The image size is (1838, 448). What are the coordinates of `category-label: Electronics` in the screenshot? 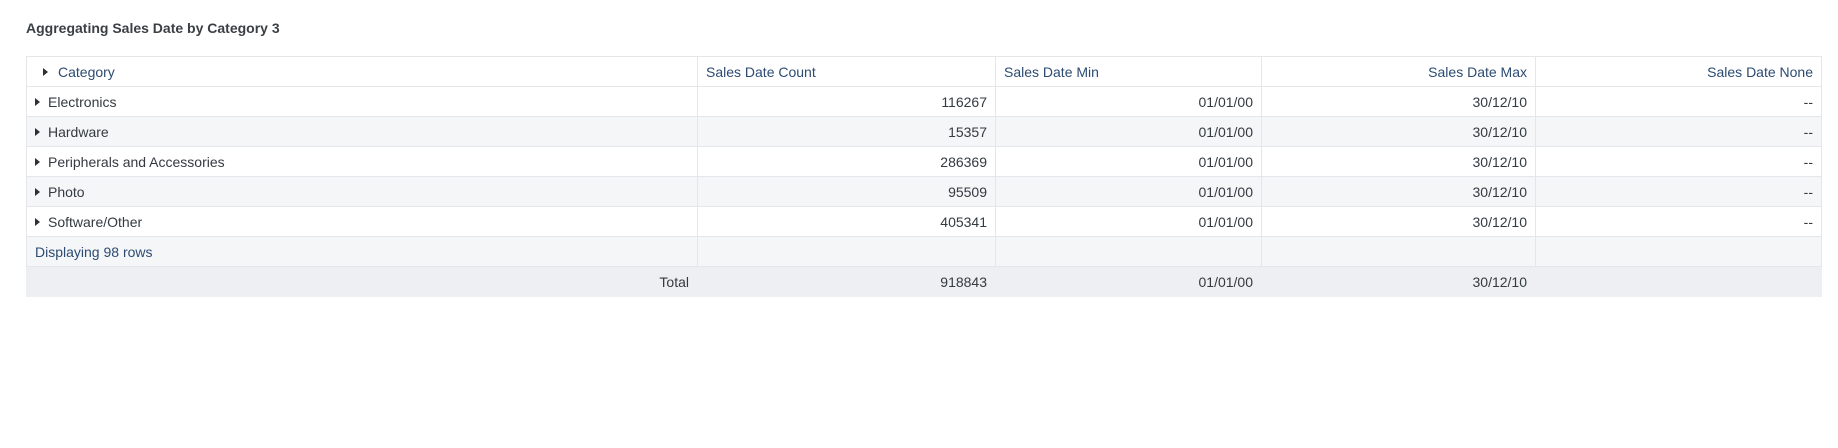 It's located at (82, 101).